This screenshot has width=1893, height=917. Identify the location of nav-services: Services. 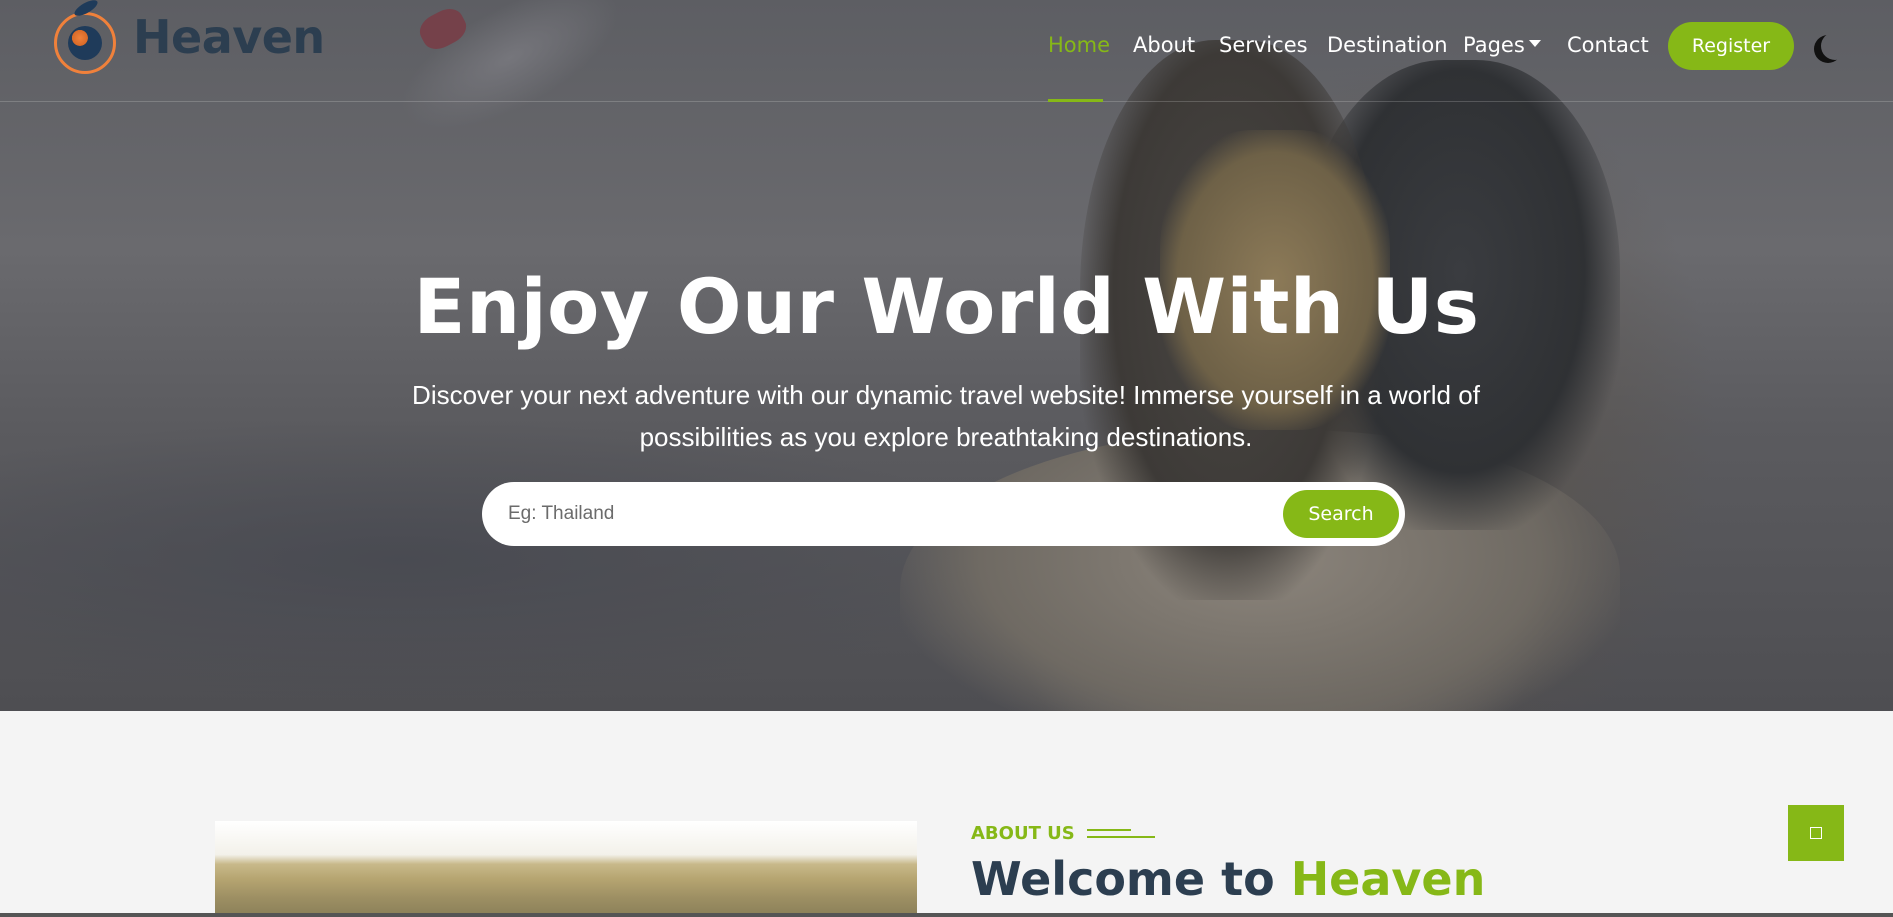
(1263, 45).